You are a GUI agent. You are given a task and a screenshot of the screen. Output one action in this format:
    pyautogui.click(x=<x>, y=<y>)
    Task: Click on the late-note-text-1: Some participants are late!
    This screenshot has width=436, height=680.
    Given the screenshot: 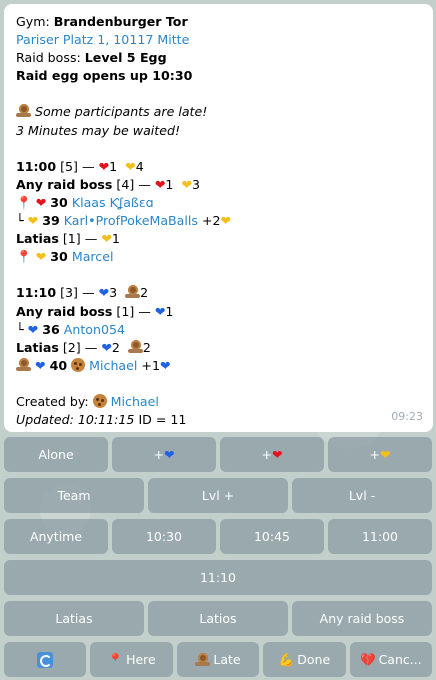 What is the action you would take?
    pyautogui.click(x=121, y=112)
    